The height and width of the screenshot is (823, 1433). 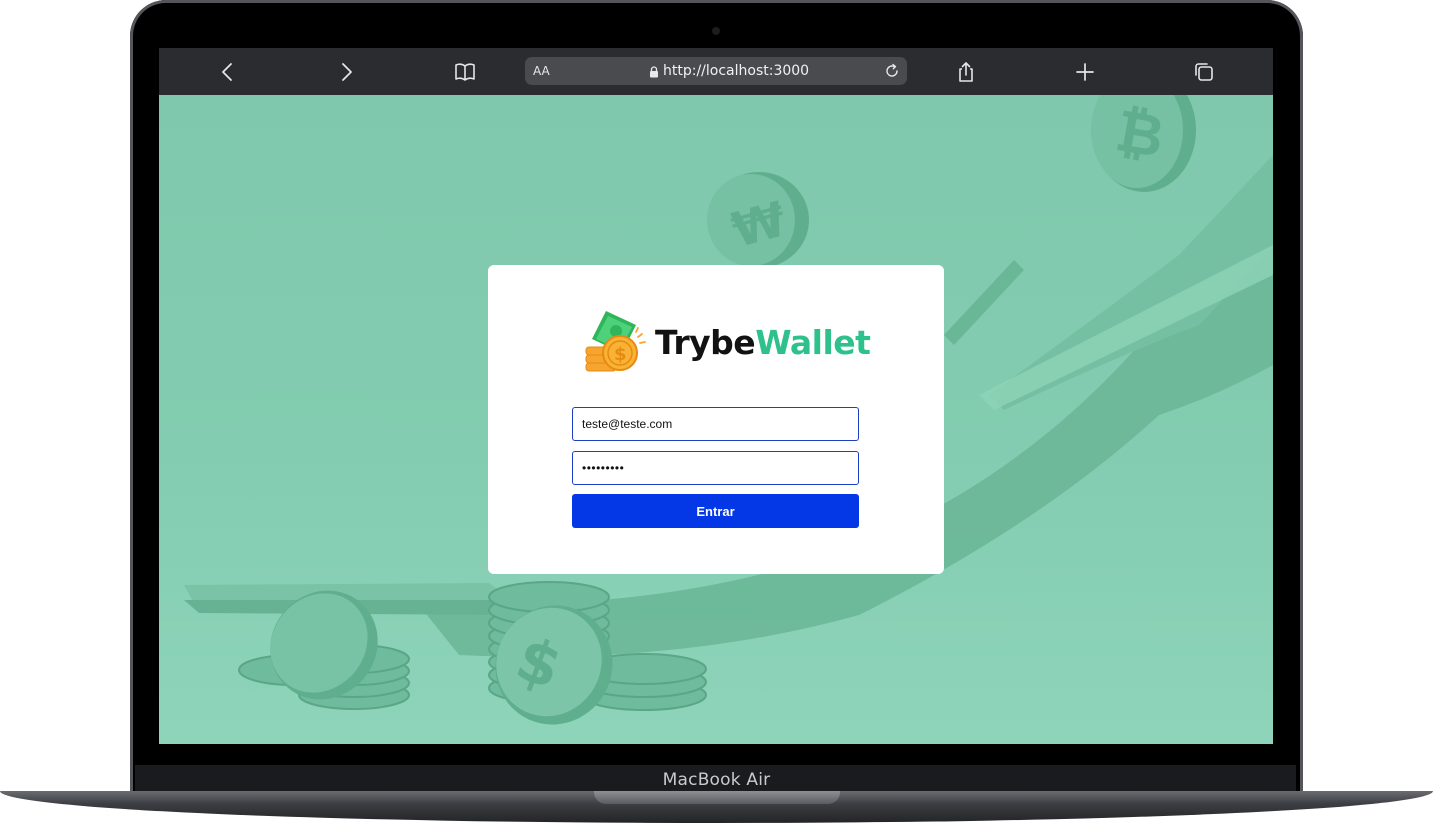 What do you see at coordinates (228, 72) in the screenshot?
I see `back-icon` at bounding box center [228, 72].